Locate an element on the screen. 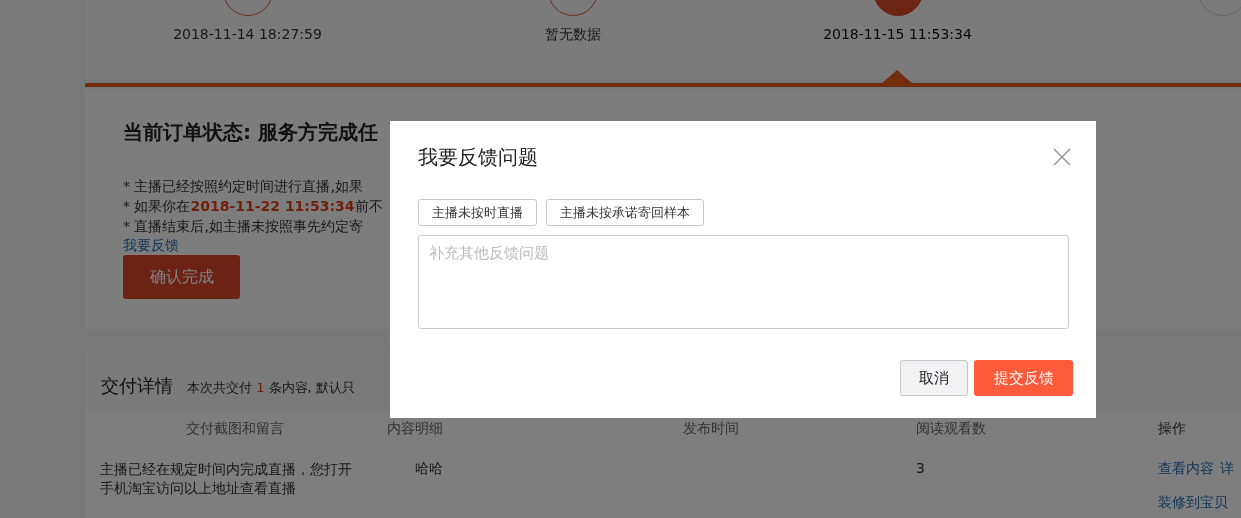  column-header: 阅读观看数 is located at coordinates (951, 429).